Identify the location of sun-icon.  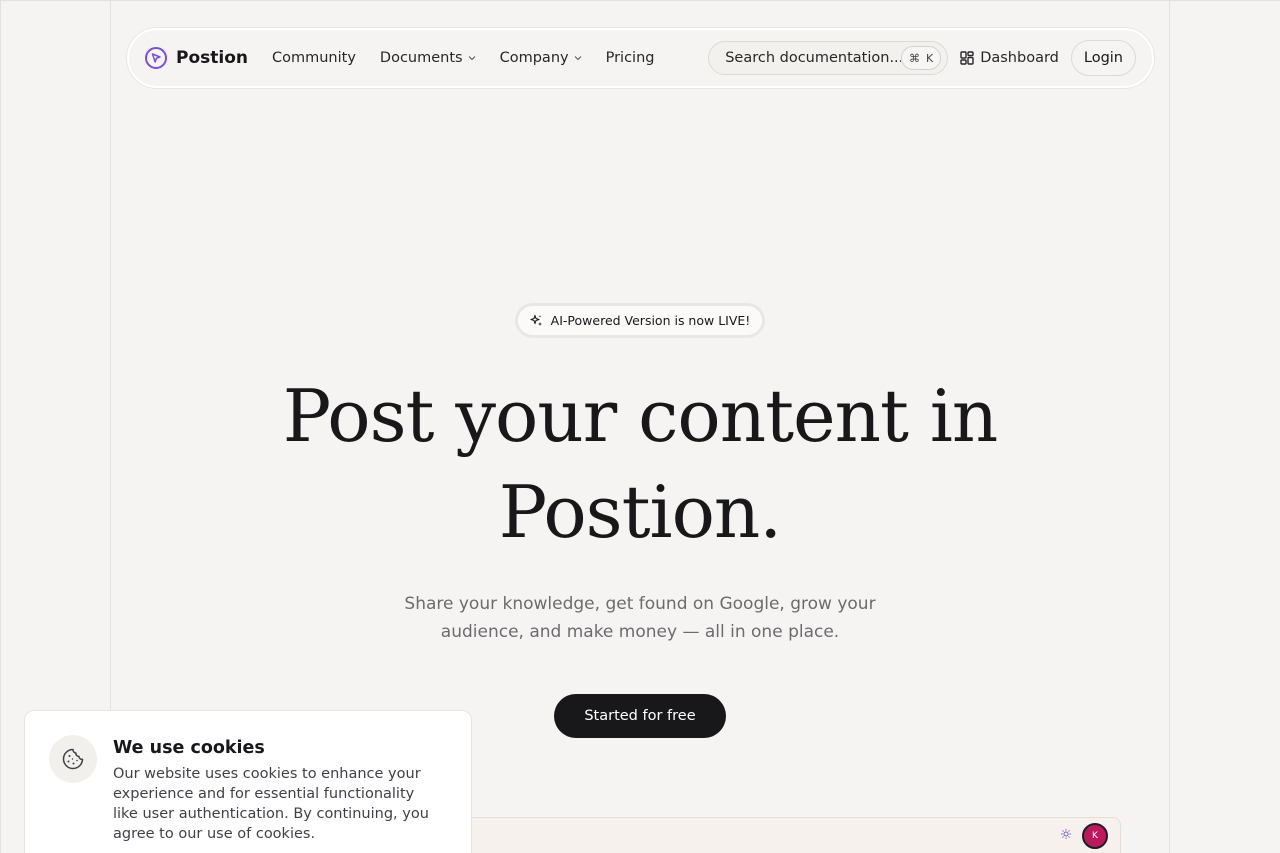
(1066, 834).